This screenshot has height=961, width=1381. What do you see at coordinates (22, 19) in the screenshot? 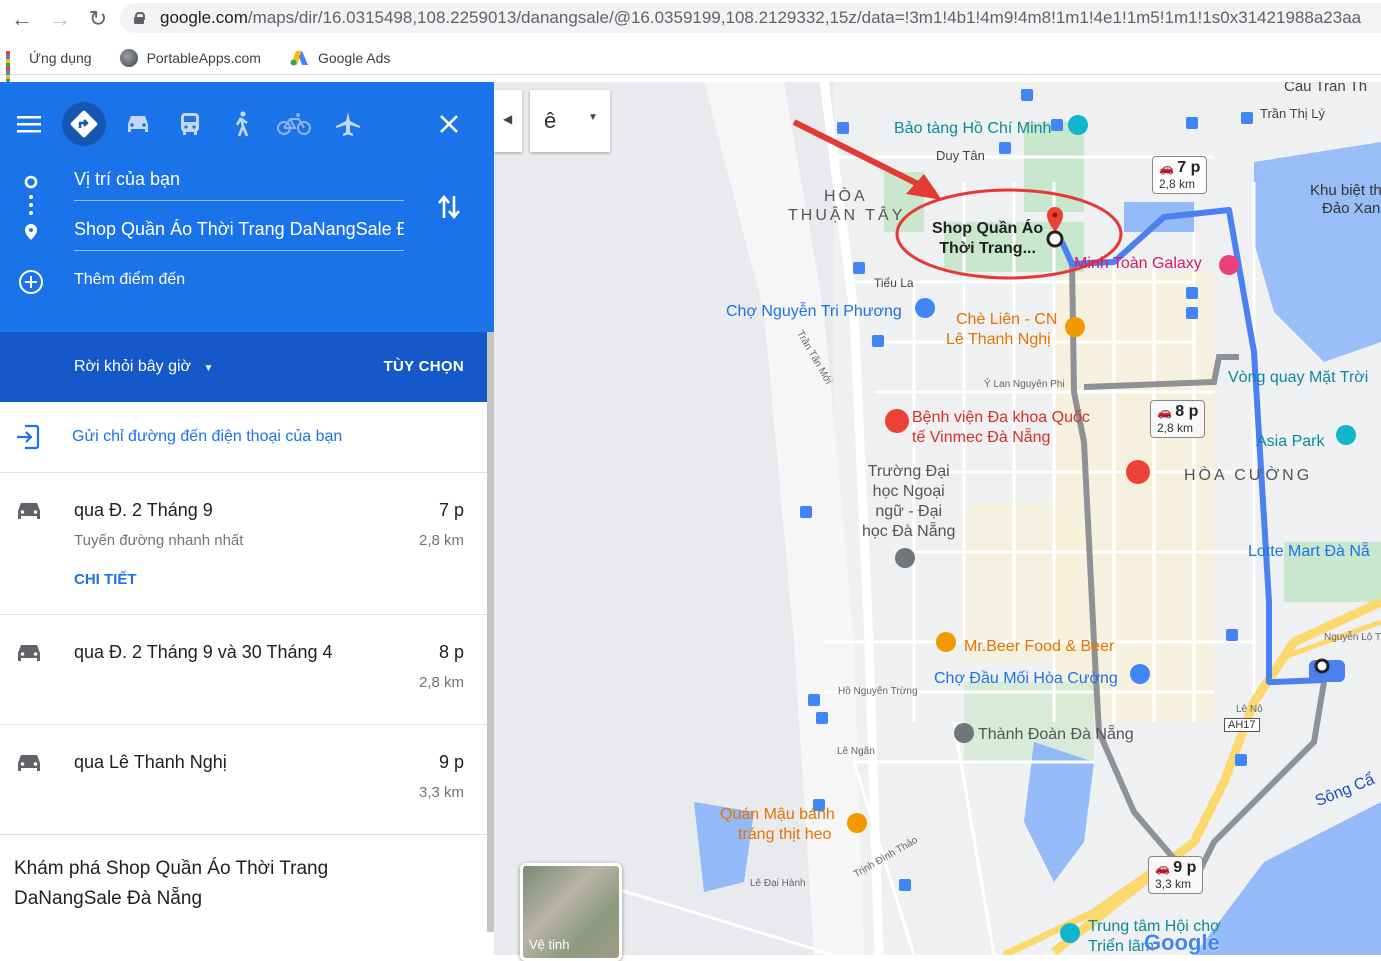
I see `back-icon: ←` at bounding box center [22, 19].